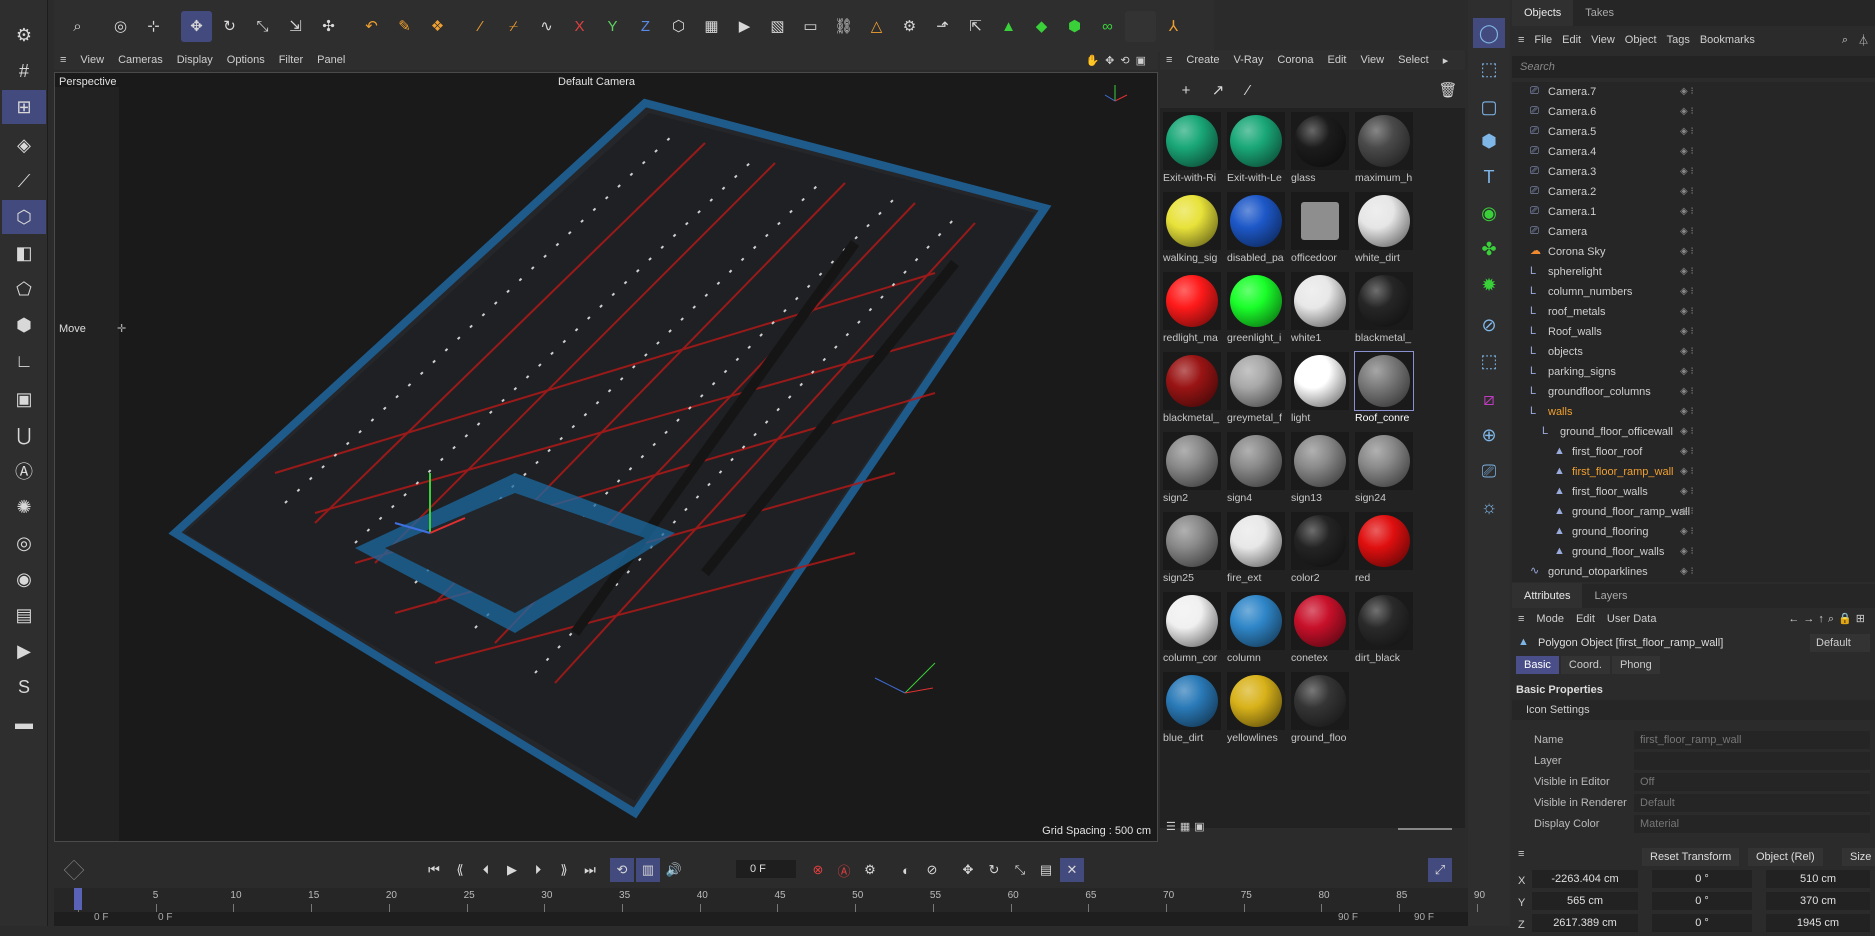 Image resolution: width=1875 pixels, height=936 pixels. What do you see at coordinates (1072, 870) in the screenshot?
I see `pla-key-icon: ✕` at bounding box center [1072, 870].